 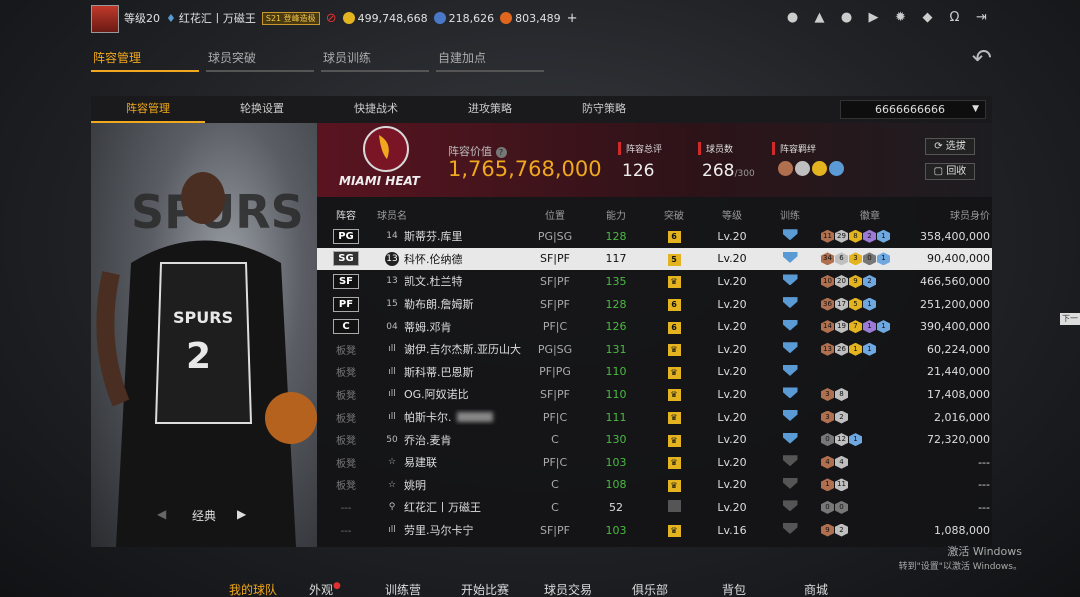 I want to click on bottom-club: 俱乐部, so click(x=677, y=589).